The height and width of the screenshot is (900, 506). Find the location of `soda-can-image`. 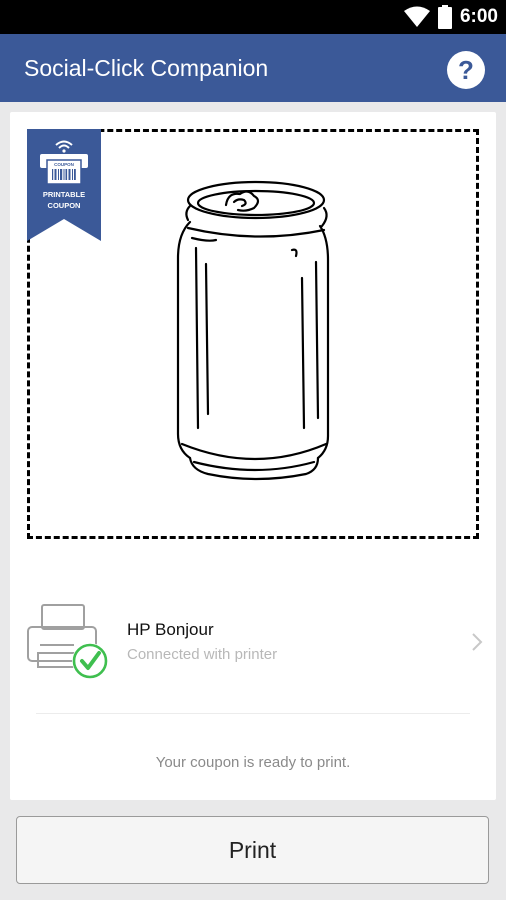

soda-can-image is located at coordinates (253, 330).